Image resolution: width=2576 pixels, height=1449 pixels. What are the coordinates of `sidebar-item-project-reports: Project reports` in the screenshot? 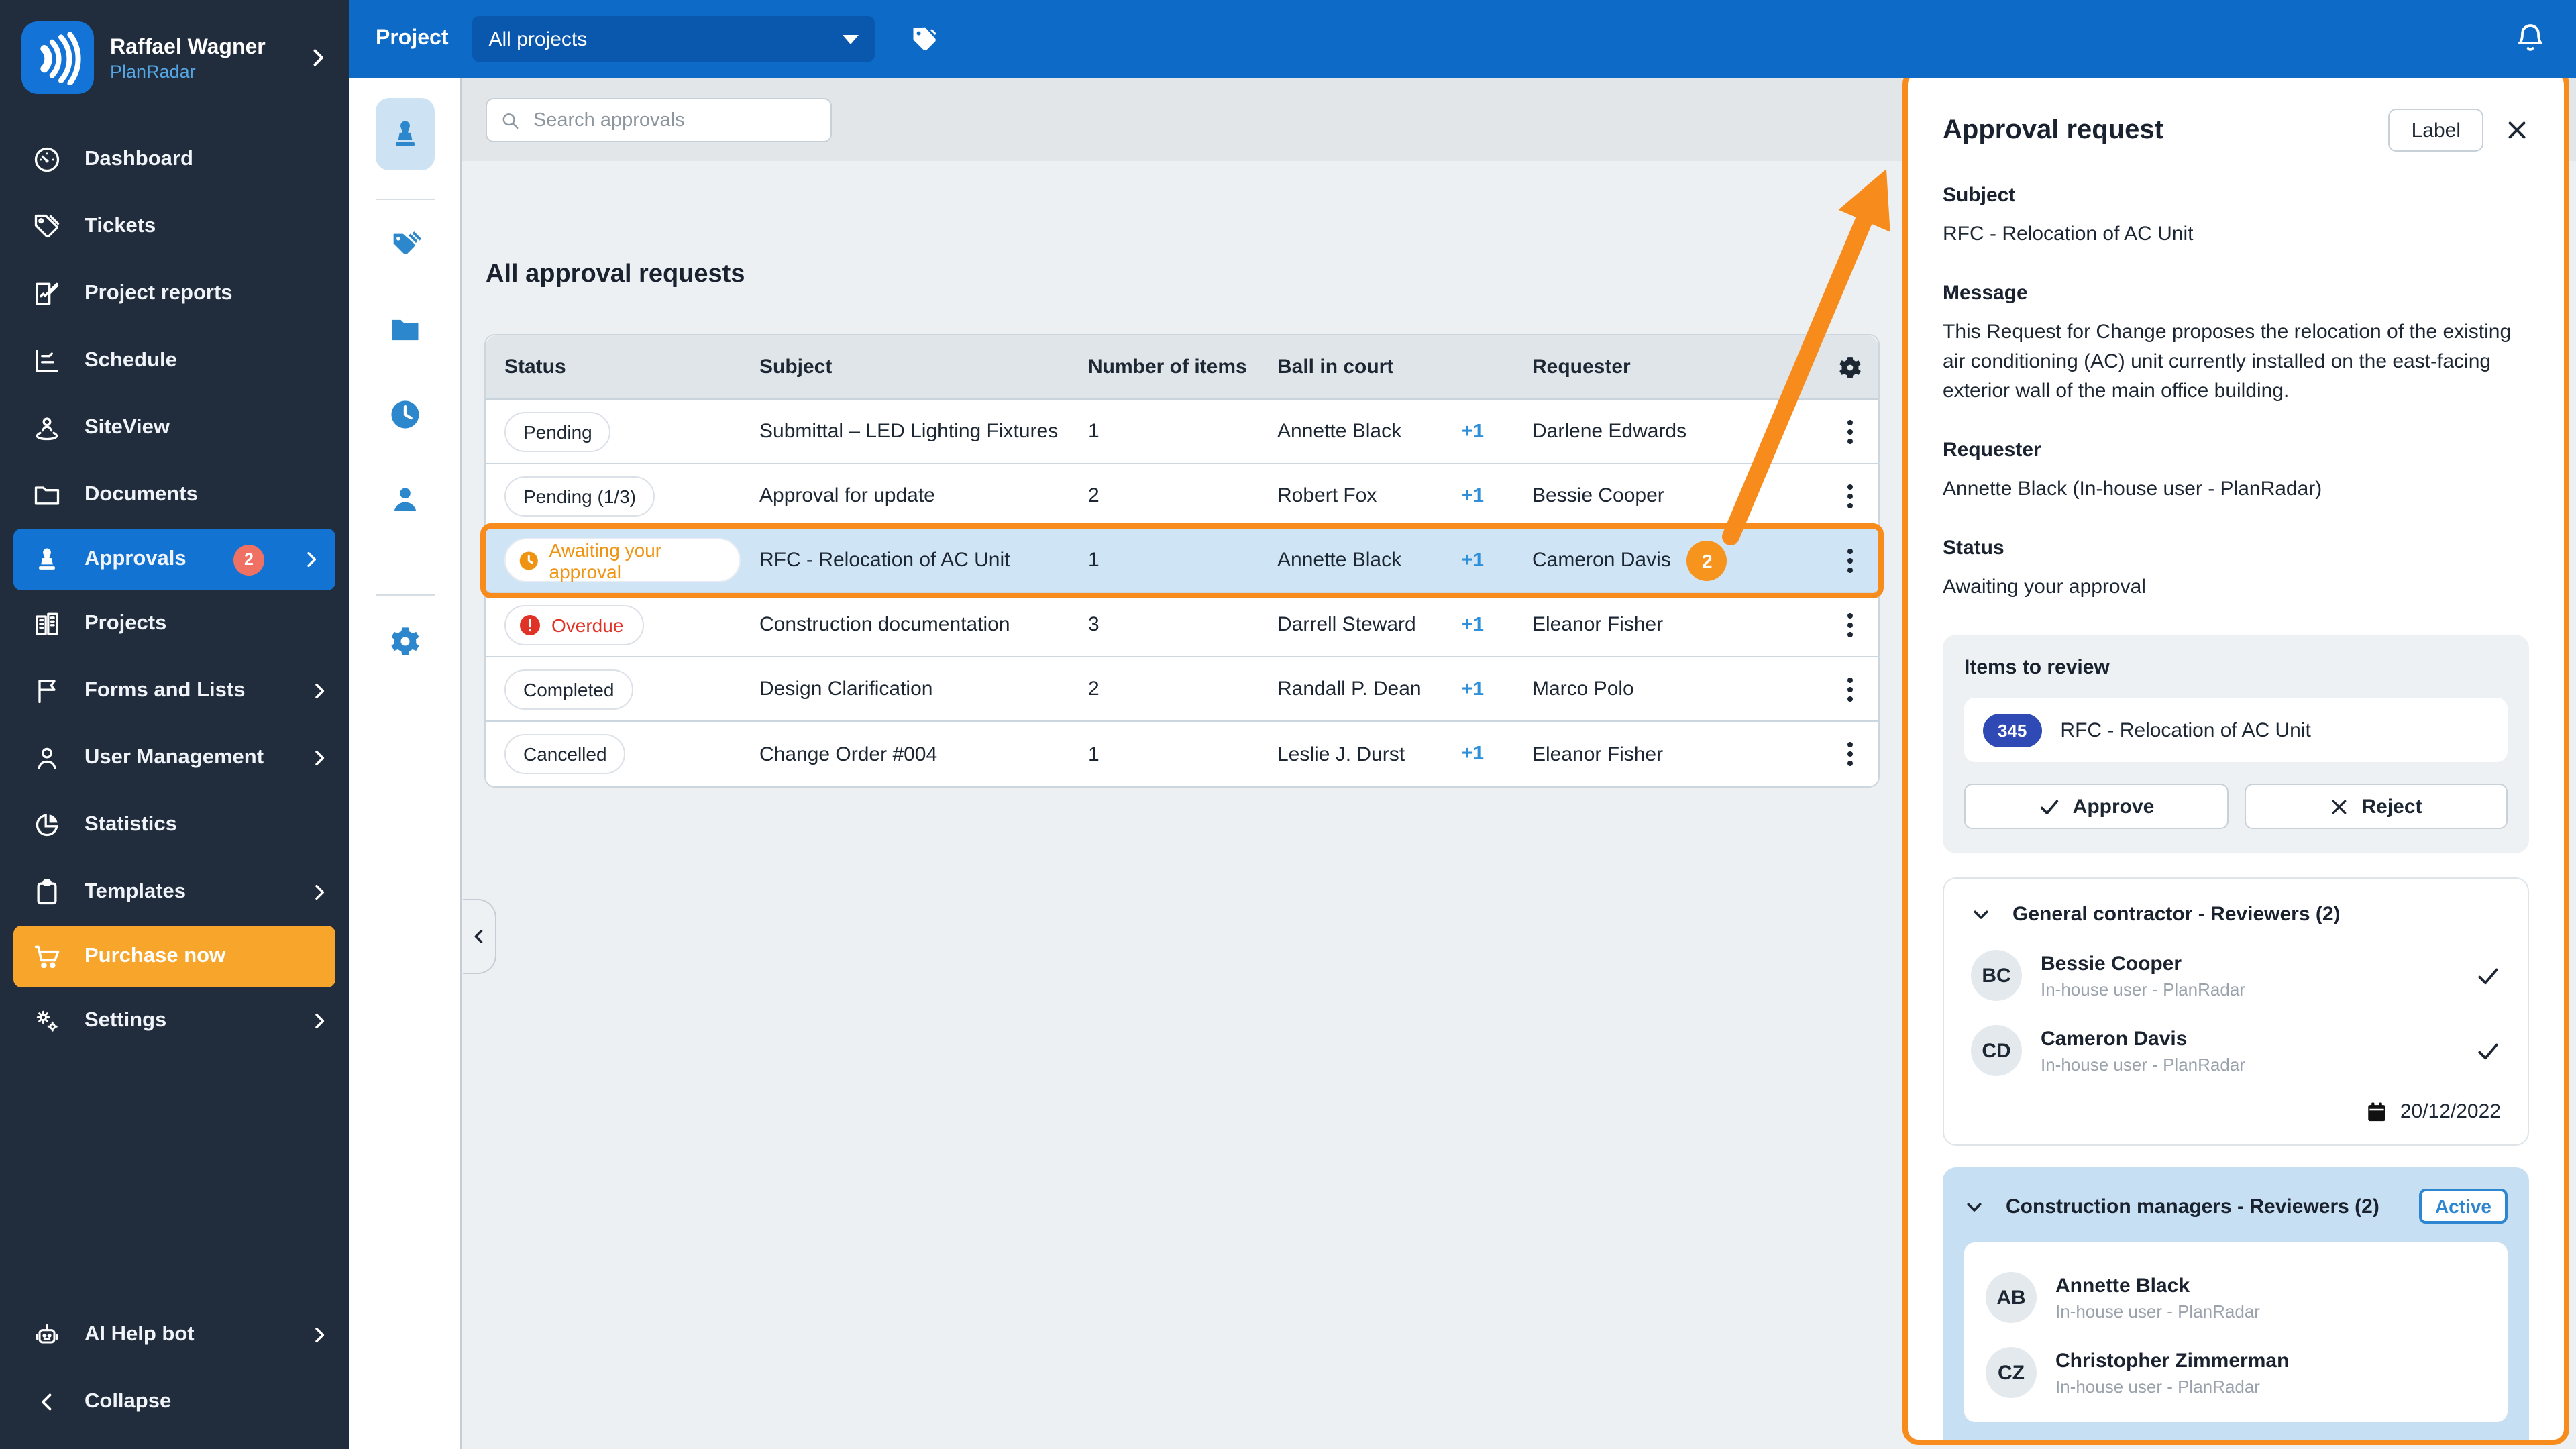 It's located at (174, 293).